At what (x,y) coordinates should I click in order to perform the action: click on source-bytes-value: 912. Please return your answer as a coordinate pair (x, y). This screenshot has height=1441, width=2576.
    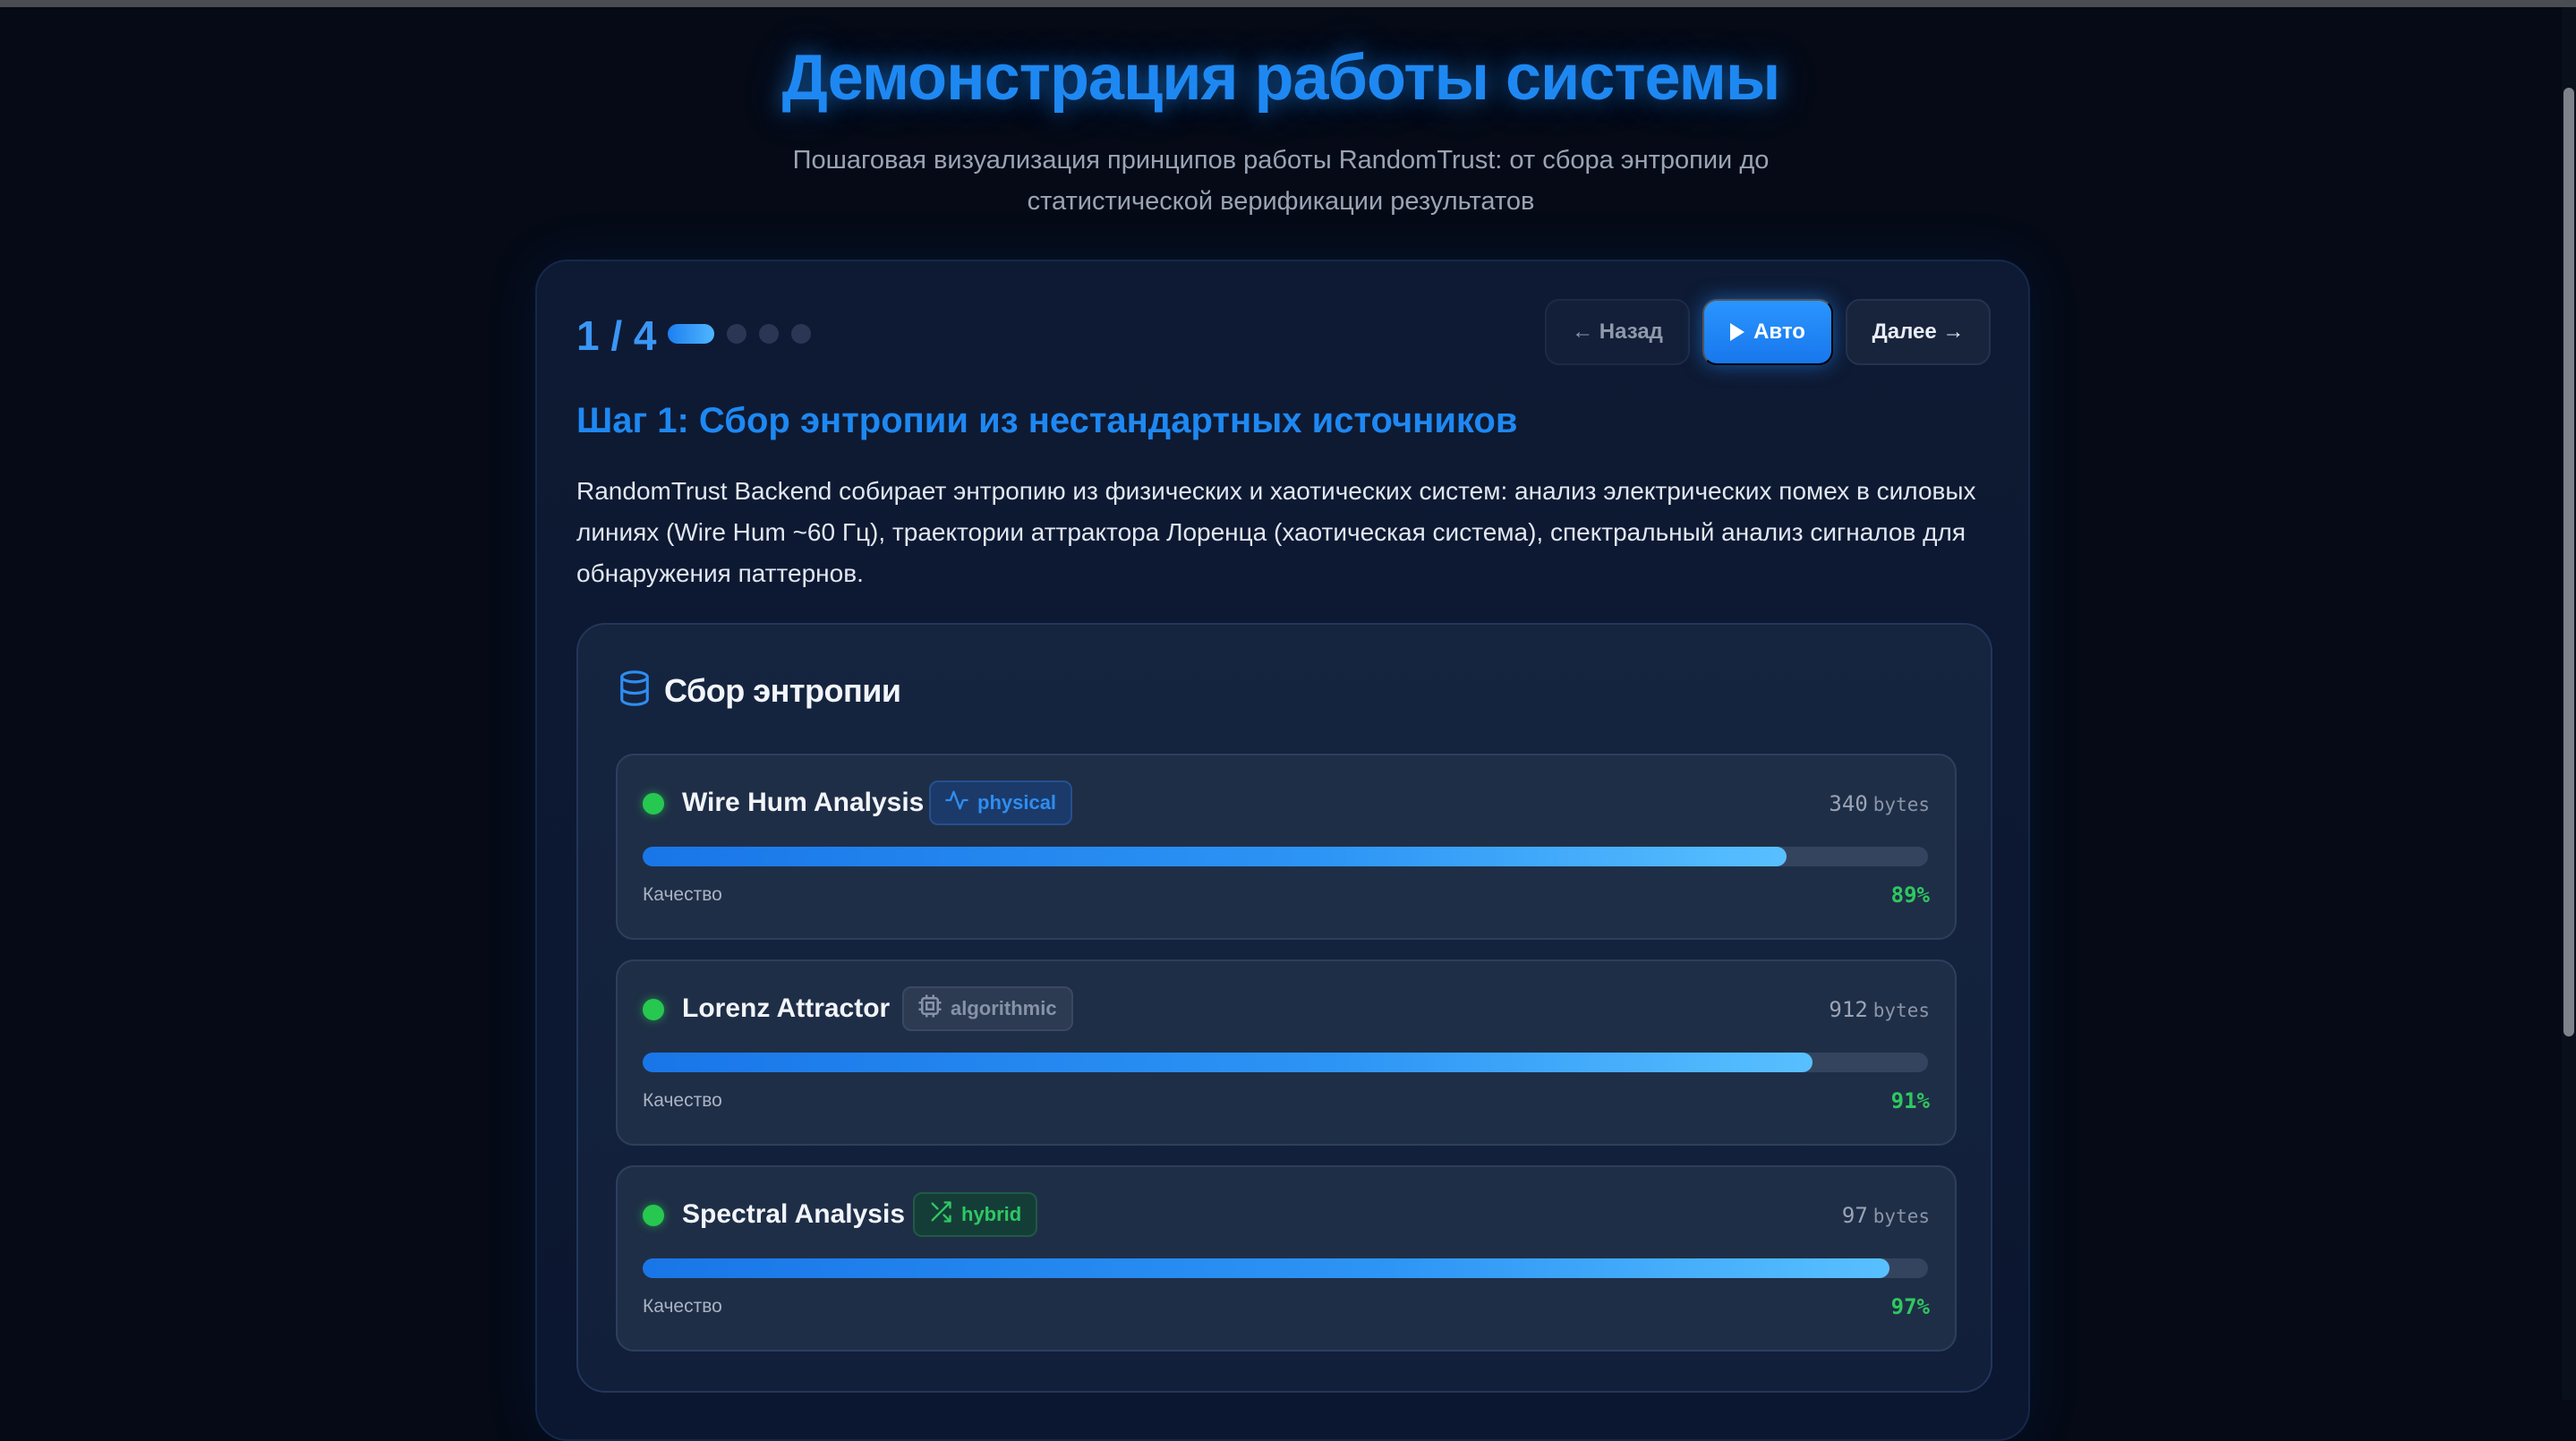
    Looking at the image, I should click on (1848, 1009).